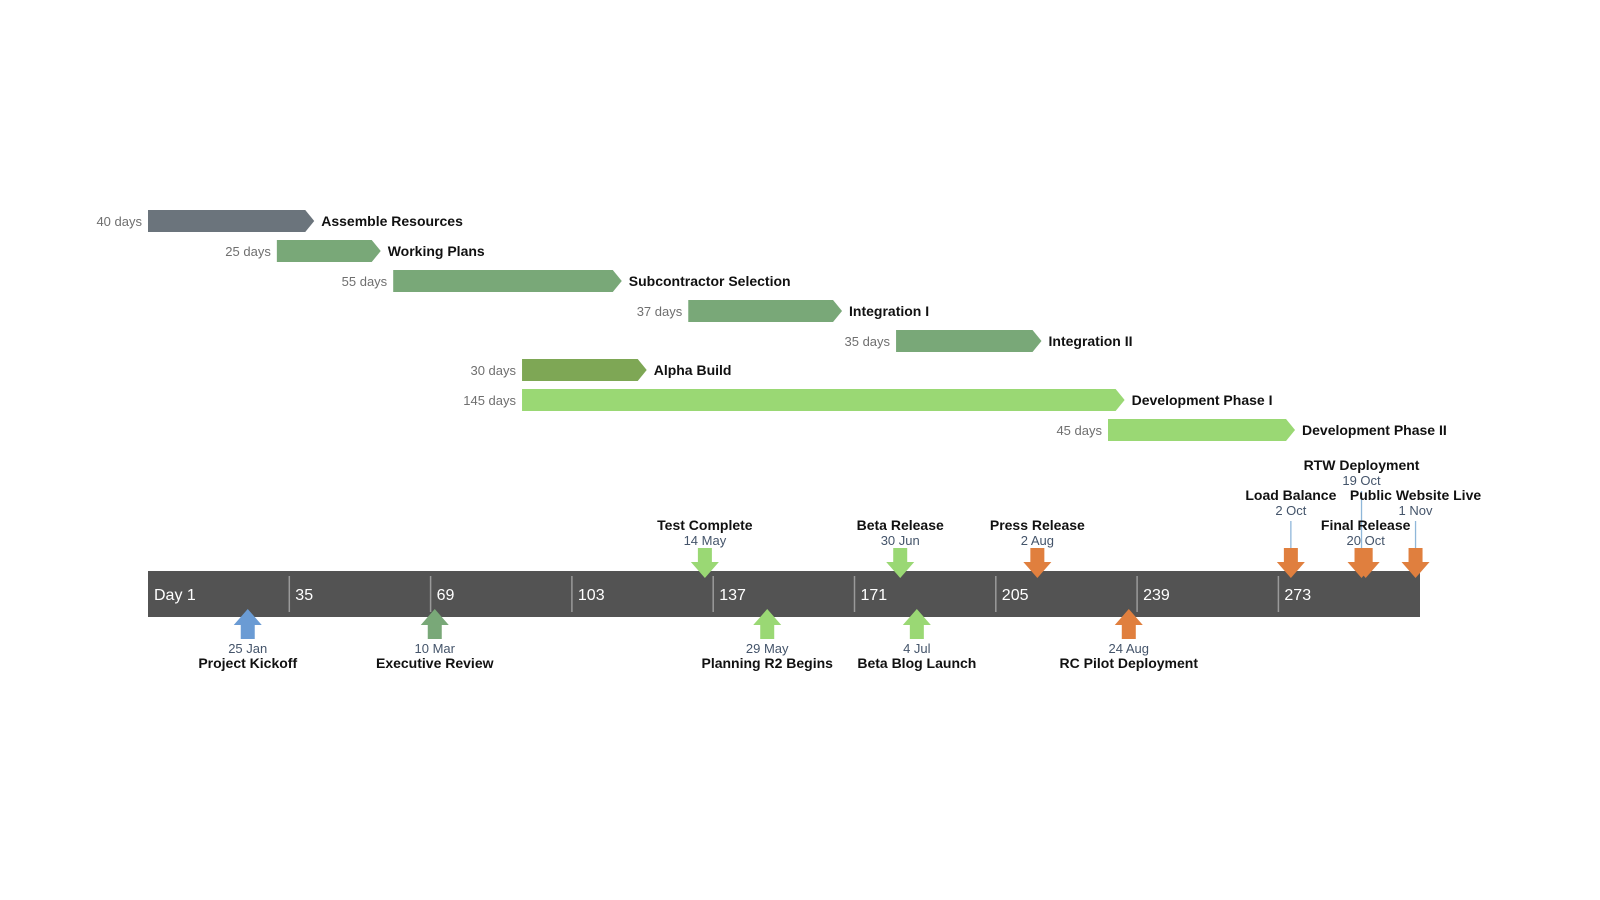  What do you see at coordinates (247, 640) in the screenshot?
I see `milestone: 25 JanProject Kickoff` at bounding box center [247, 640].